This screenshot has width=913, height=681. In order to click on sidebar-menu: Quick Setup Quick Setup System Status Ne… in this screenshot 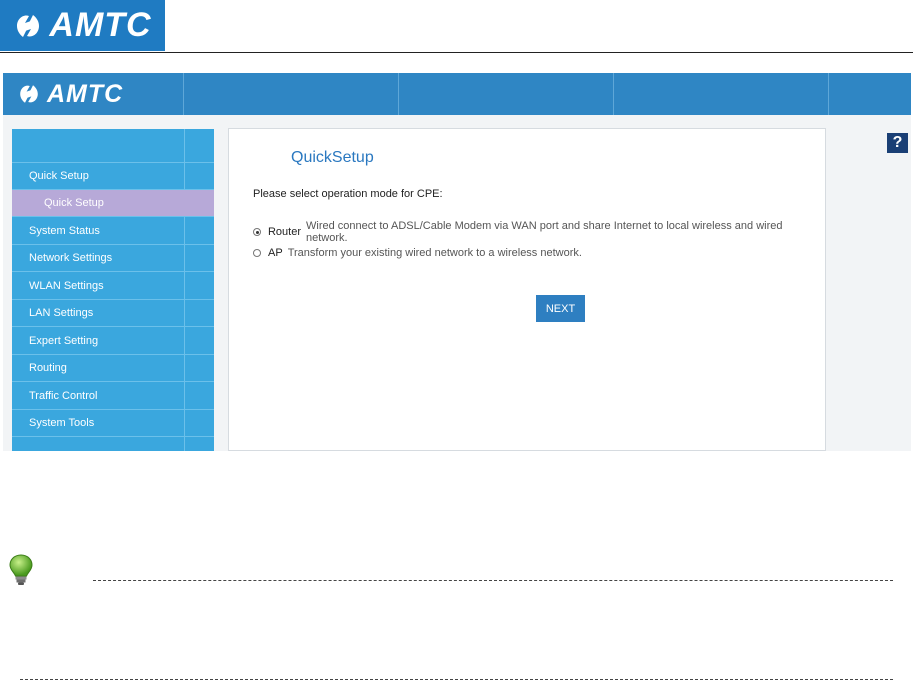, I will do `click(113, 290)`.